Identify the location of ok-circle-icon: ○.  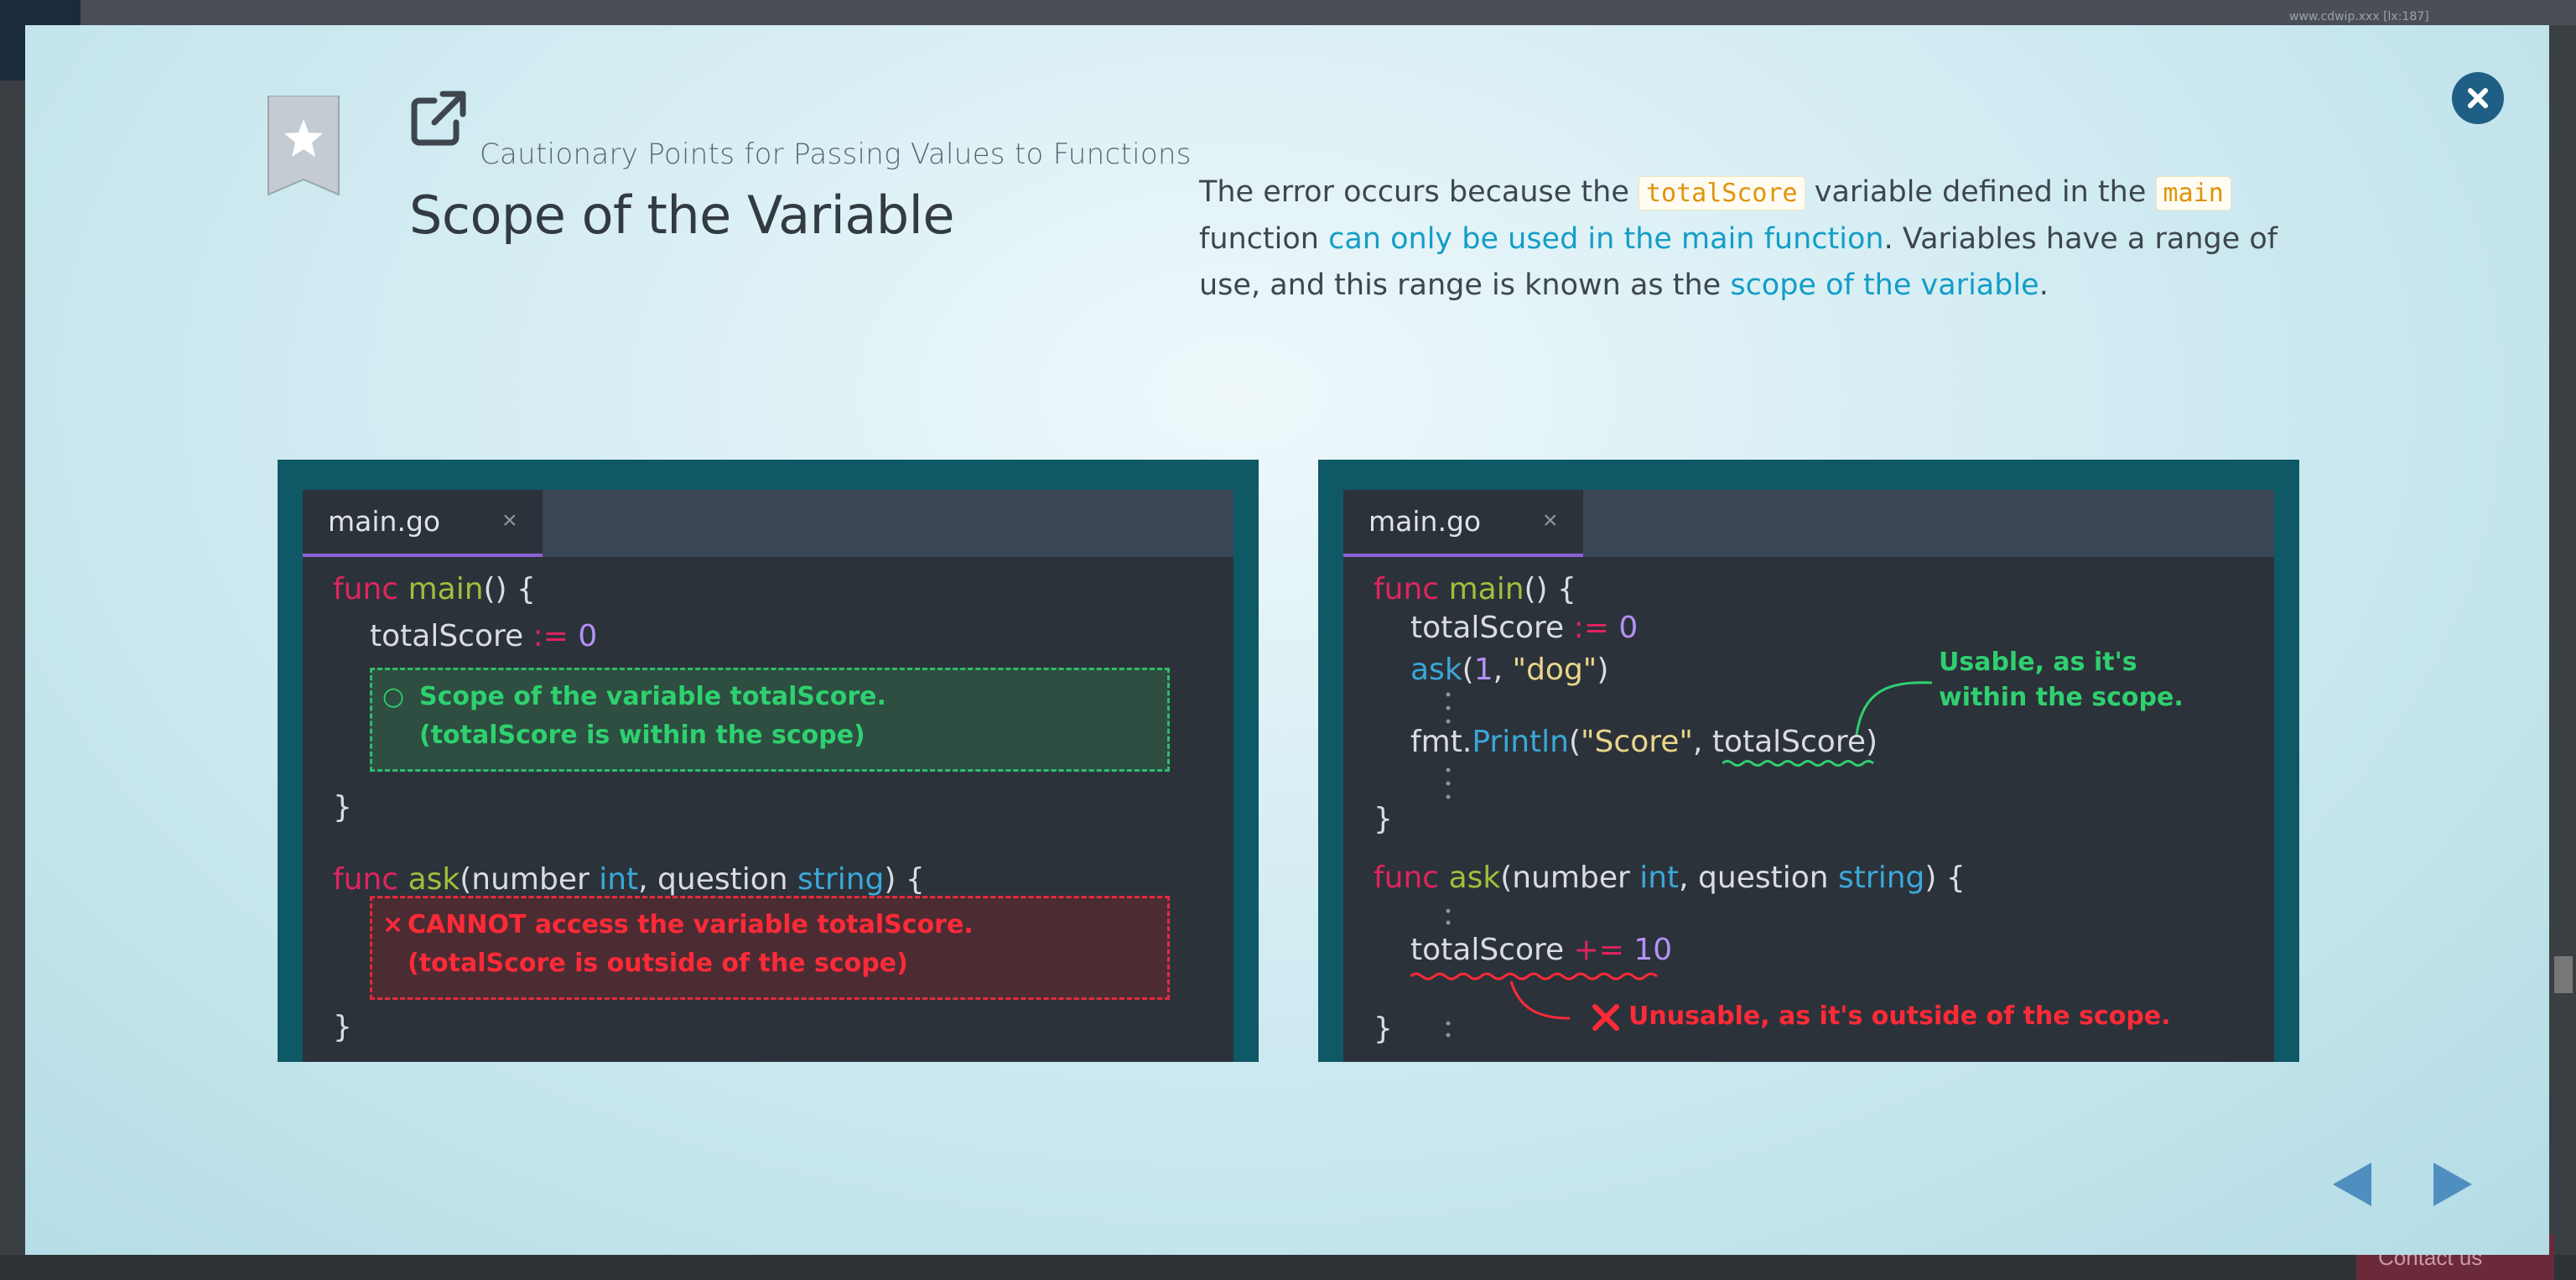
(393, 696).